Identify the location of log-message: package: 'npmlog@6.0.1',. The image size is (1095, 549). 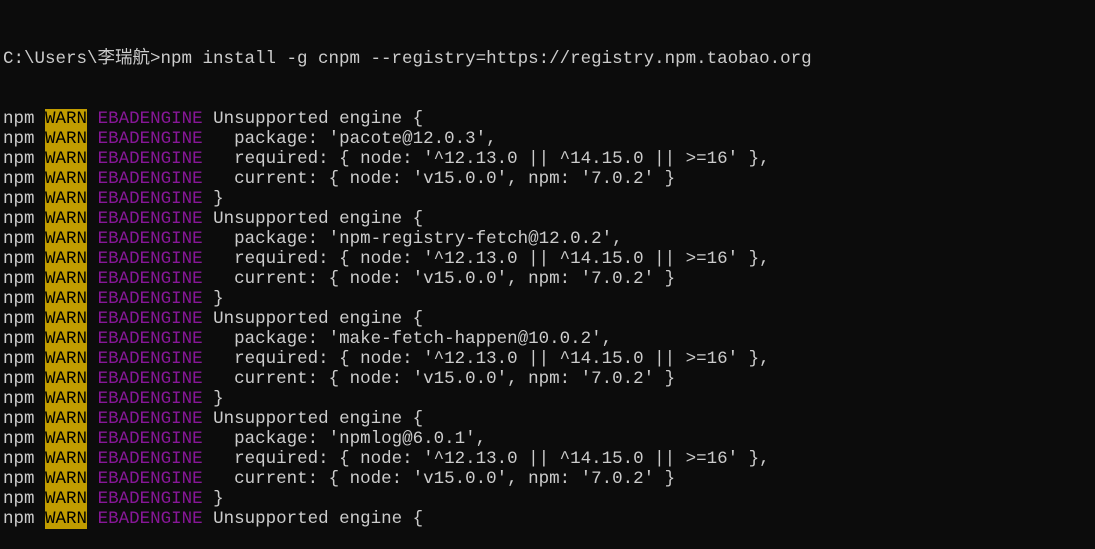
(344, 439).